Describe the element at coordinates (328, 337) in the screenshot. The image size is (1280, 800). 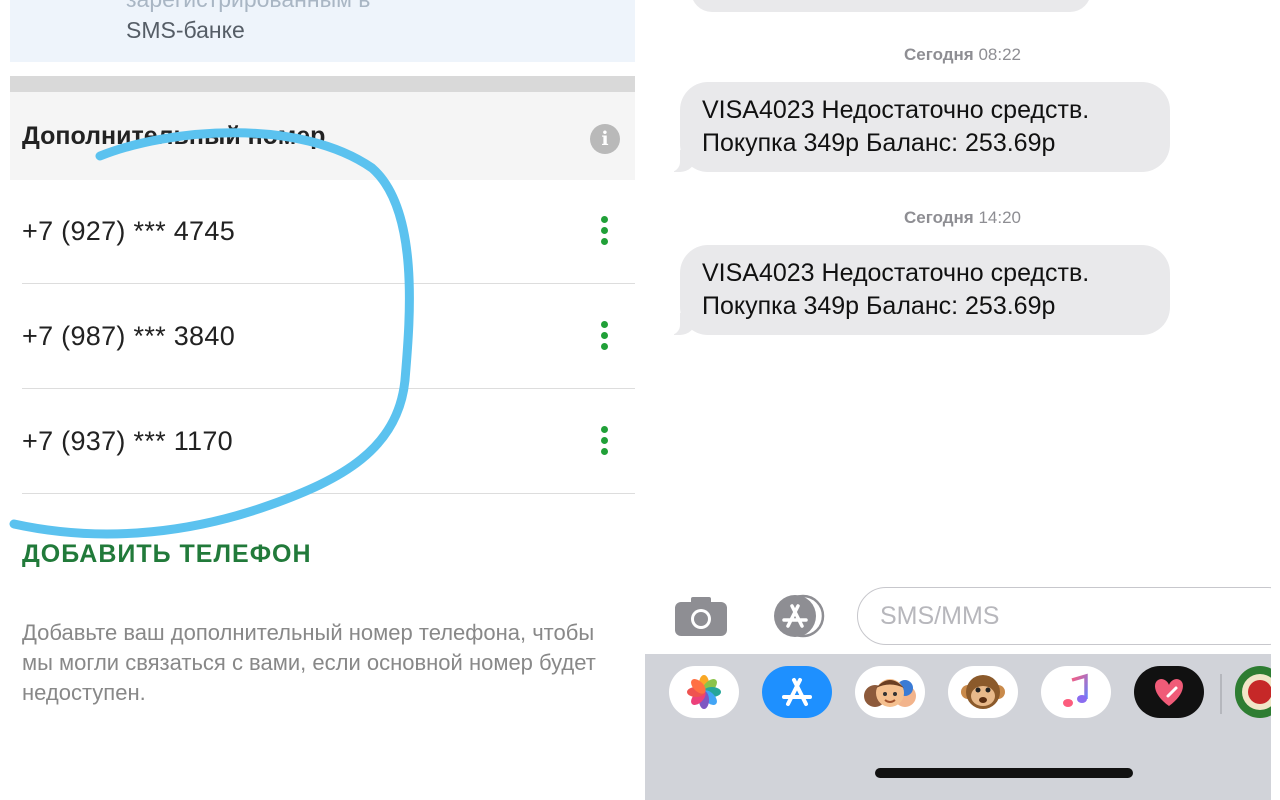
I see `phone-row: +7 (987) *** 3840` at that location.